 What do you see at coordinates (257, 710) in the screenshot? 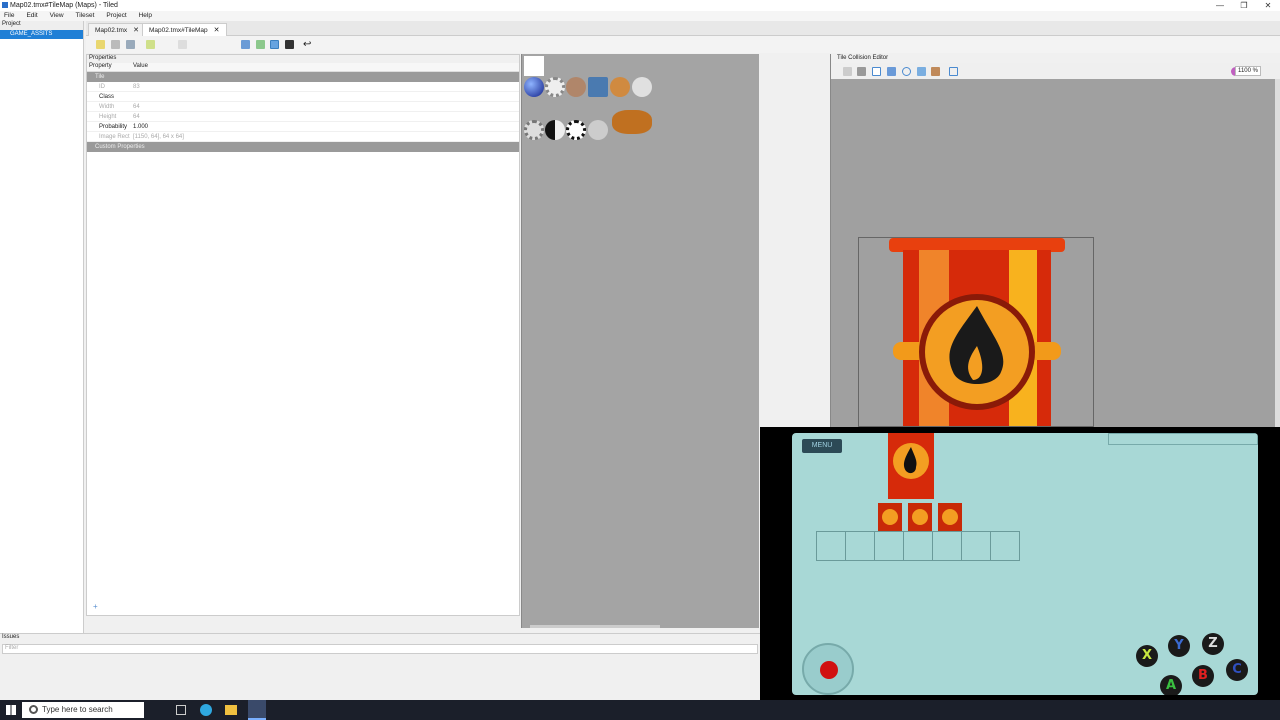
I see `tiled-taskbar-icon` at bounding box center [257, 710].